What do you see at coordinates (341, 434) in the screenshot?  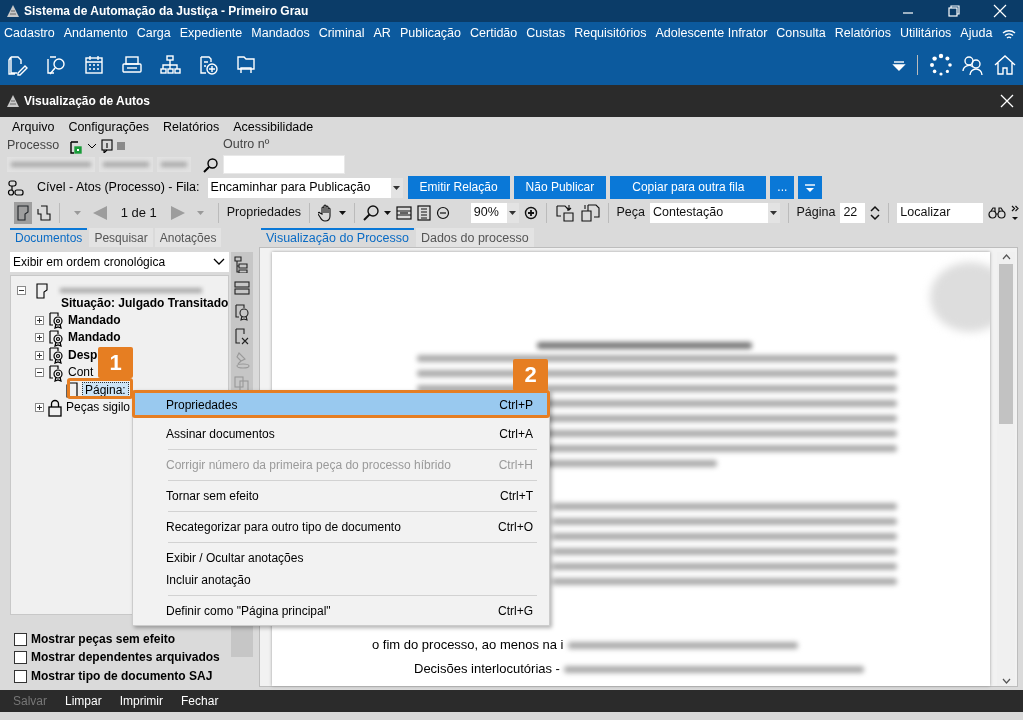 I see `menu-item: Assinar documentos Ctrl+A` at bounding box center [341, 434].